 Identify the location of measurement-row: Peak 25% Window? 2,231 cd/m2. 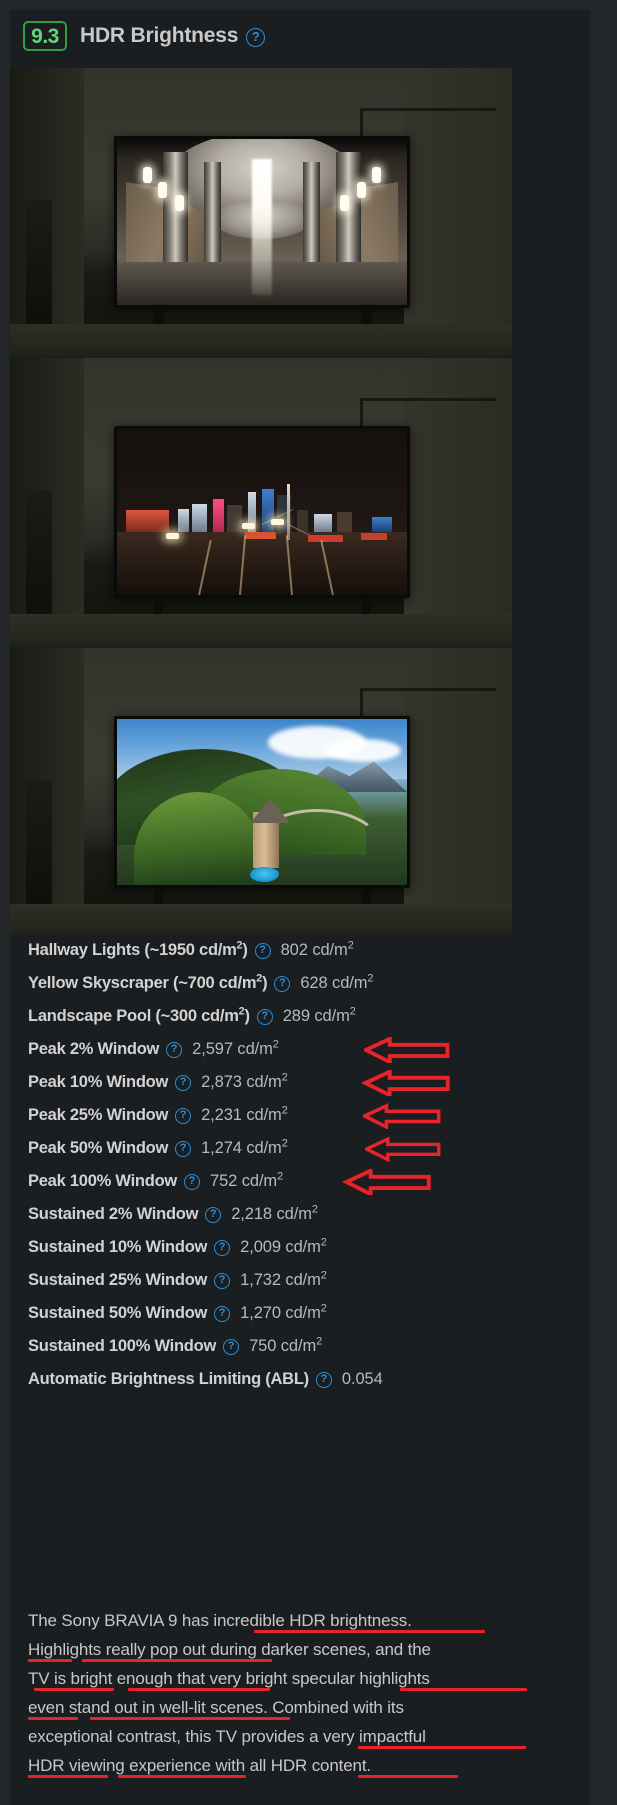
(300, 1115).